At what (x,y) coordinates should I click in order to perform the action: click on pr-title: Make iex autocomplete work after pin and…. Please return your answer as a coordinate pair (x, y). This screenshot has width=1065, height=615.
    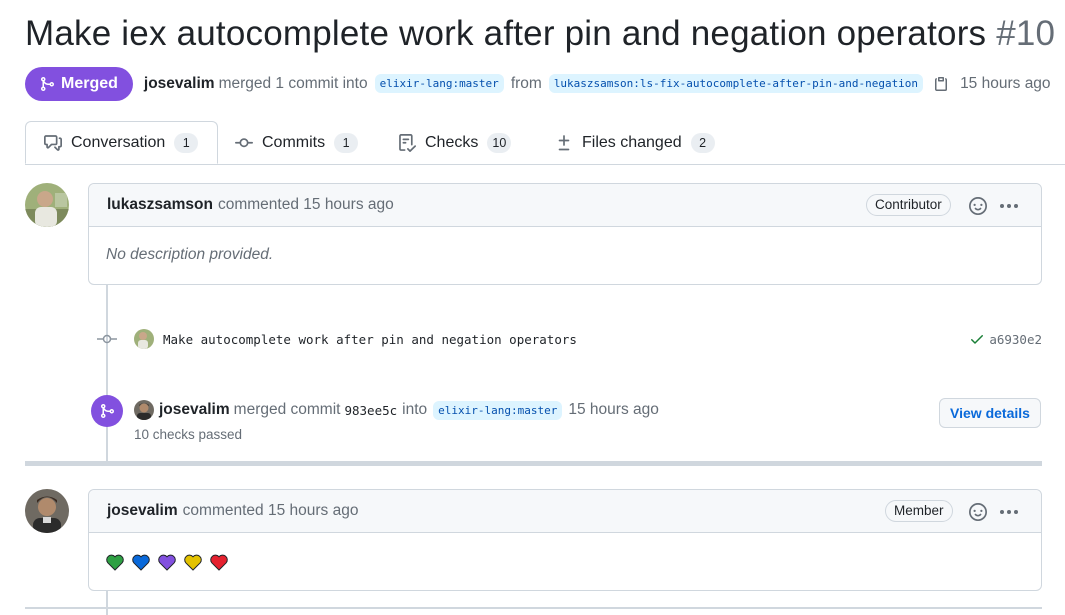
    Looking at the image, I should click on (540, 34).